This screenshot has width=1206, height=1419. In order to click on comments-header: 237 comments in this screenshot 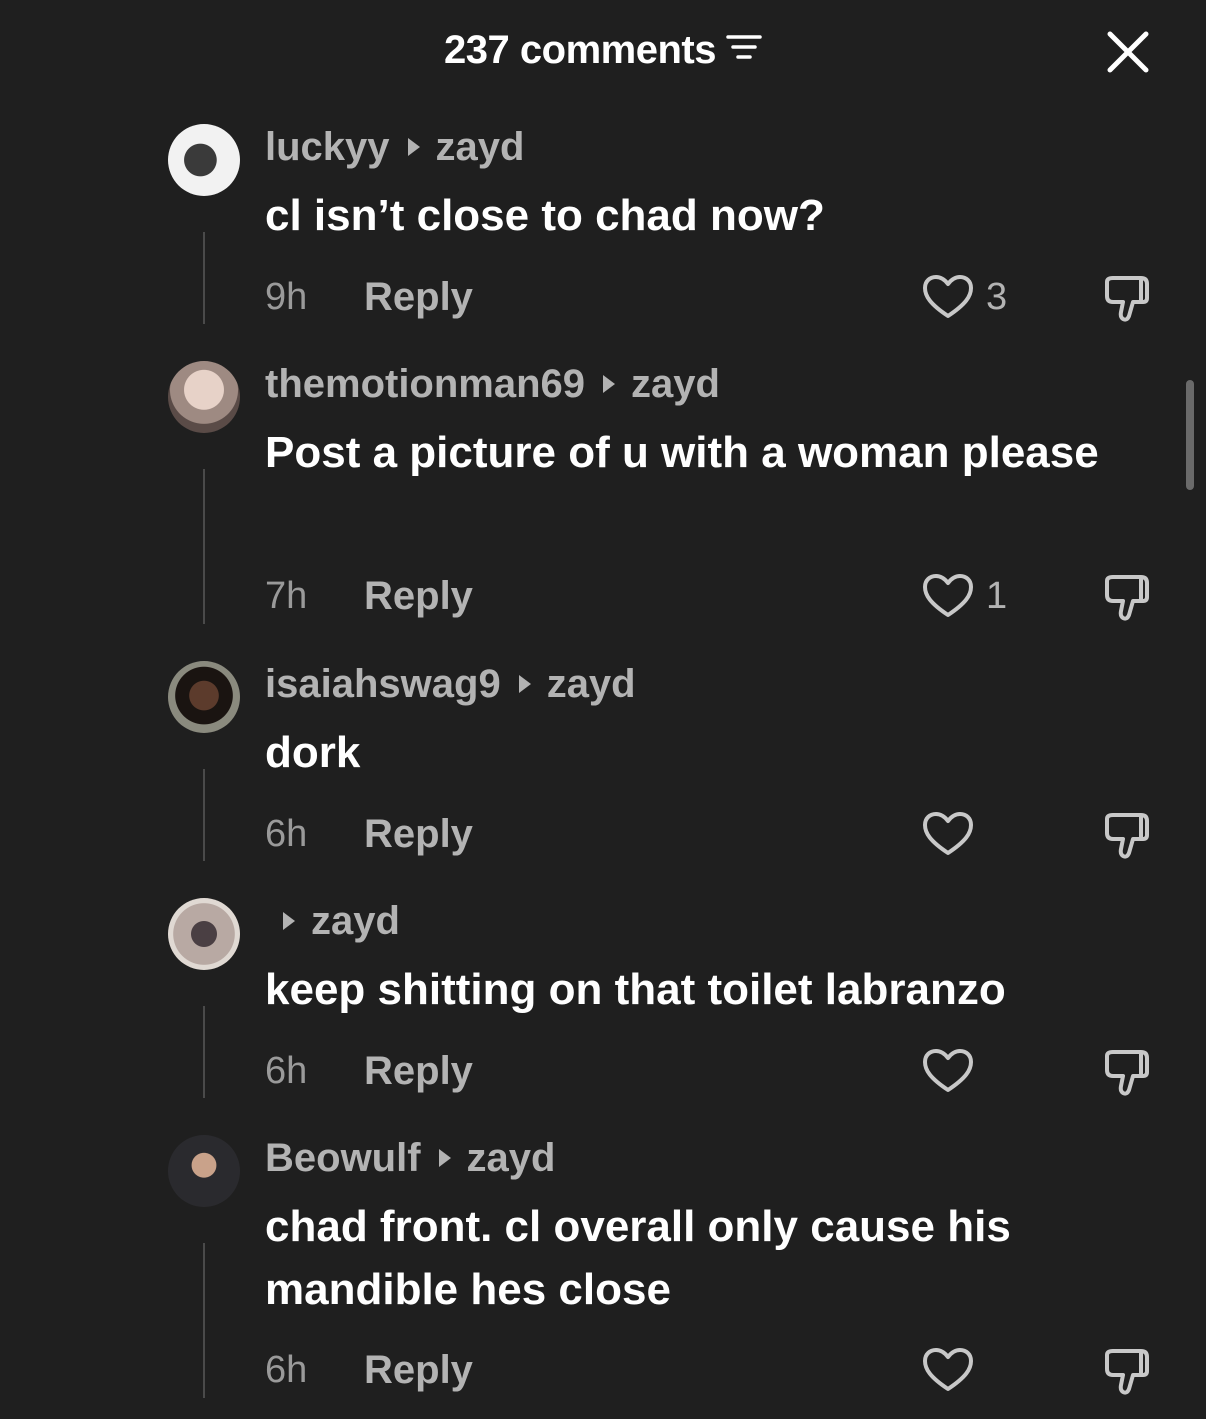, I will do `click(603, 50)`.